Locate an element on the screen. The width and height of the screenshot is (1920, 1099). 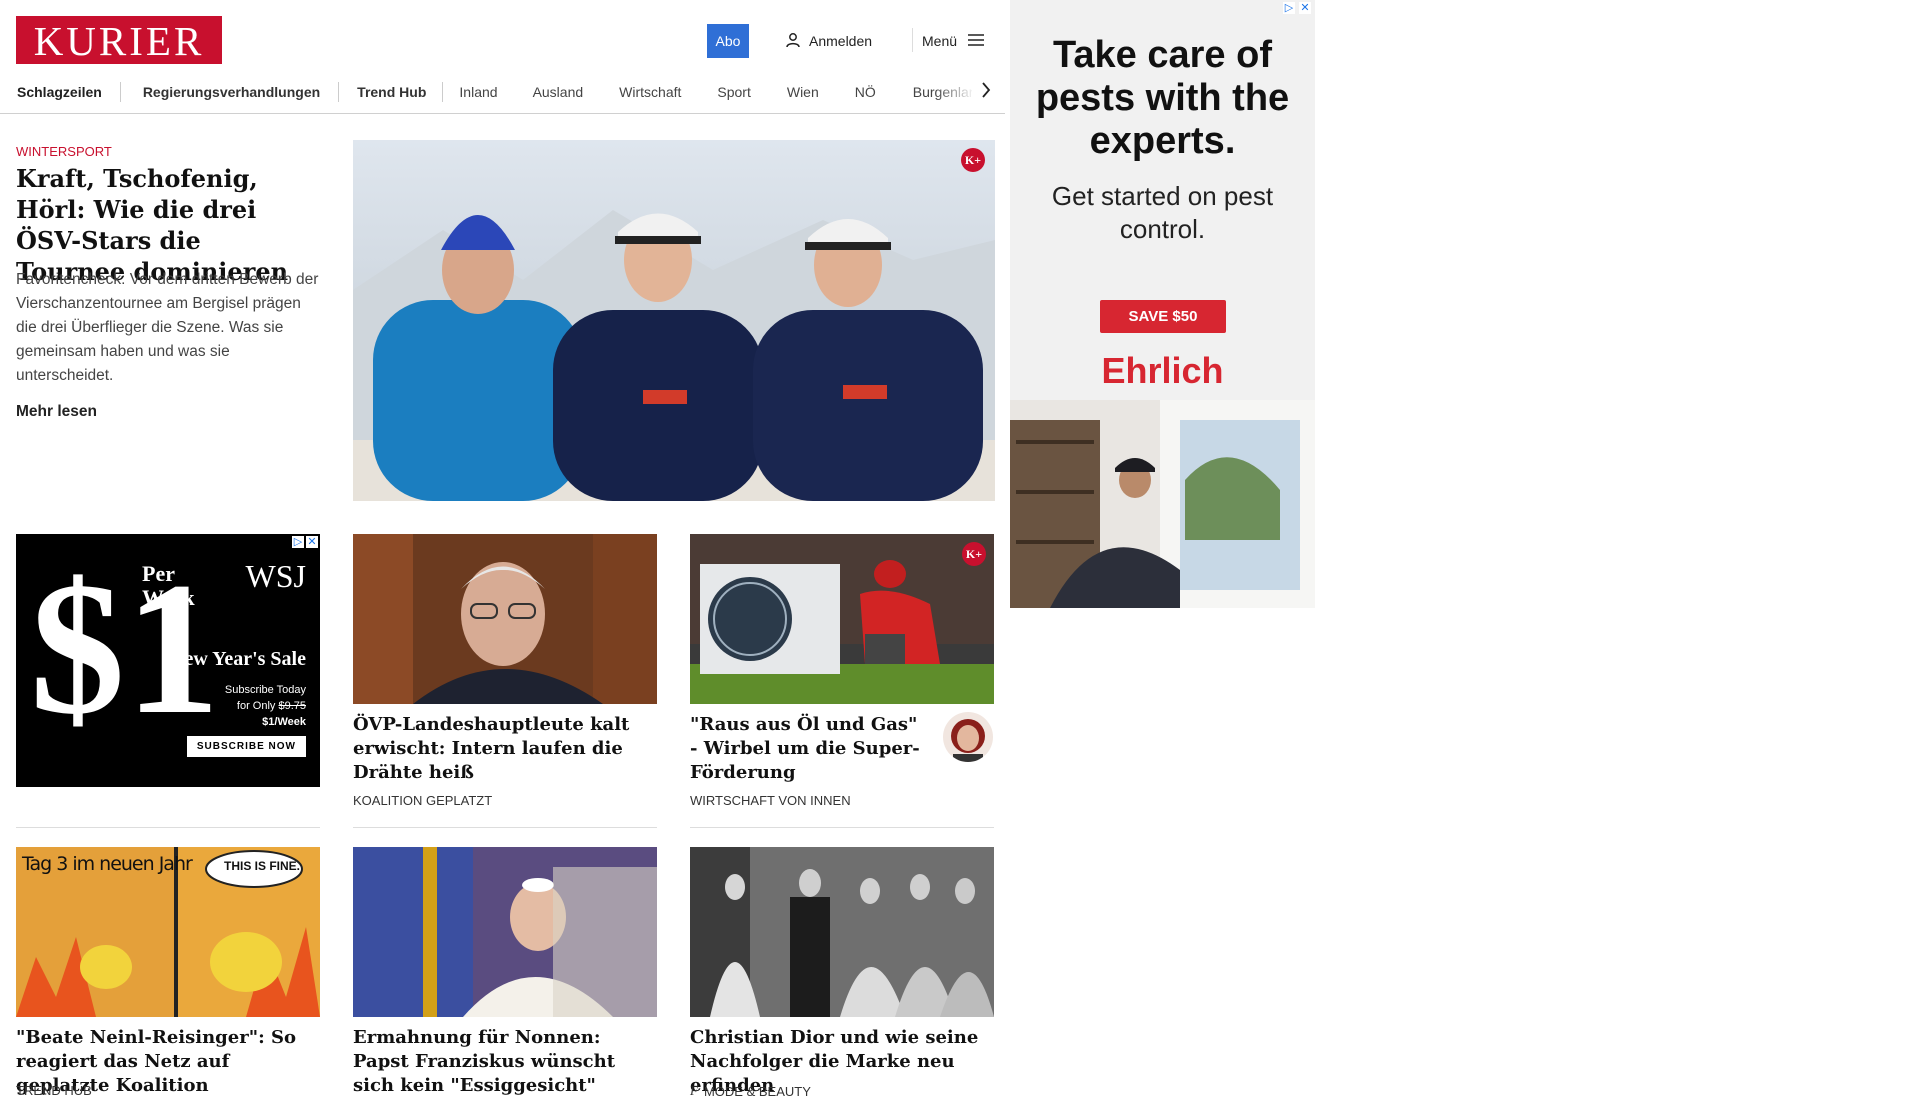
lead-image: K+ is located at coordinates (674, 320).